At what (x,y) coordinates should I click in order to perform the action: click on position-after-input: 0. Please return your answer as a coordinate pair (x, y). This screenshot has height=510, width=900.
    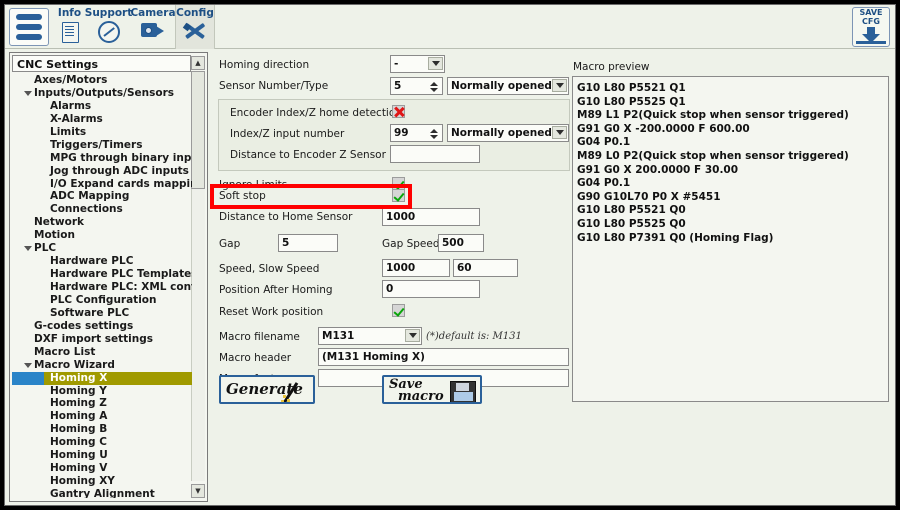
    Looking at the image, I should click on (431, 289).